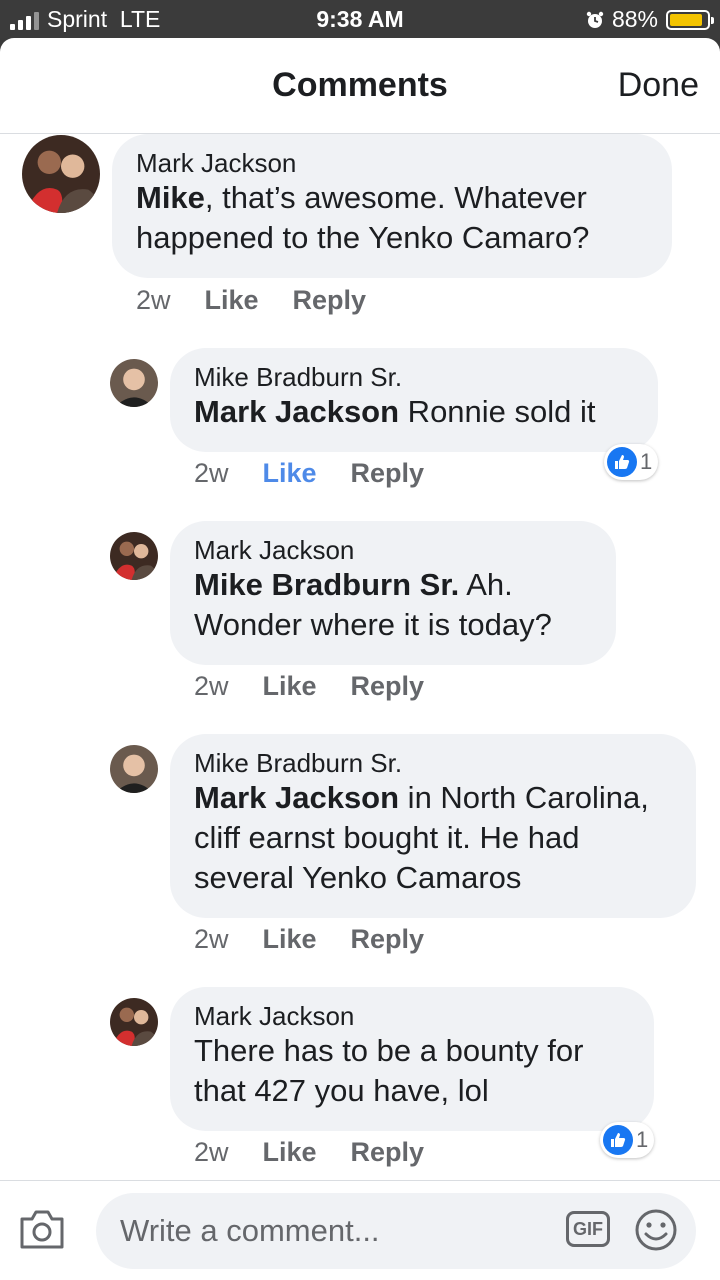  Describe the element at coordinates (686, 19) in the screenshot. I see `battery-fill` at that location.